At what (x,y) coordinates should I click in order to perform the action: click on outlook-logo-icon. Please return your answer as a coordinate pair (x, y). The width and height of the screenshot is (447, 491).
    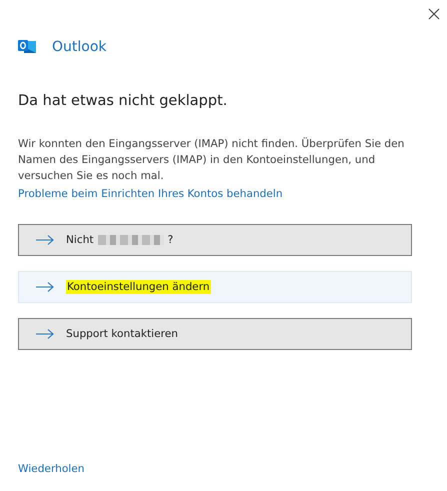
    Looking at the image, I should click on (27, 47).